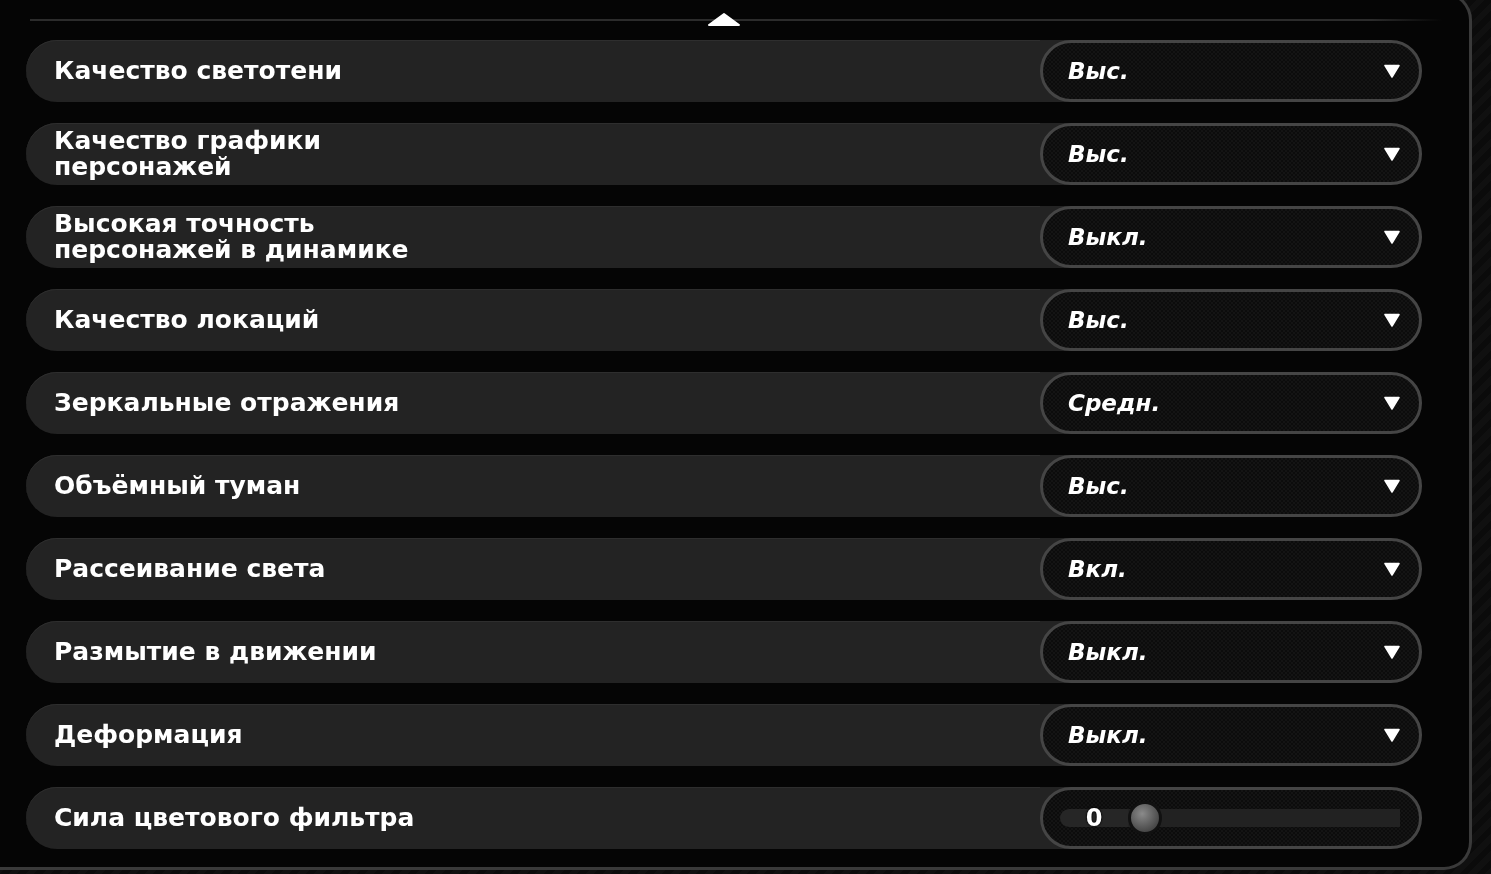  What do you see at coordinates (1231, 403) in the screenshot?
I see `dropdown: Средн.` at bounding box center [1231, 403].